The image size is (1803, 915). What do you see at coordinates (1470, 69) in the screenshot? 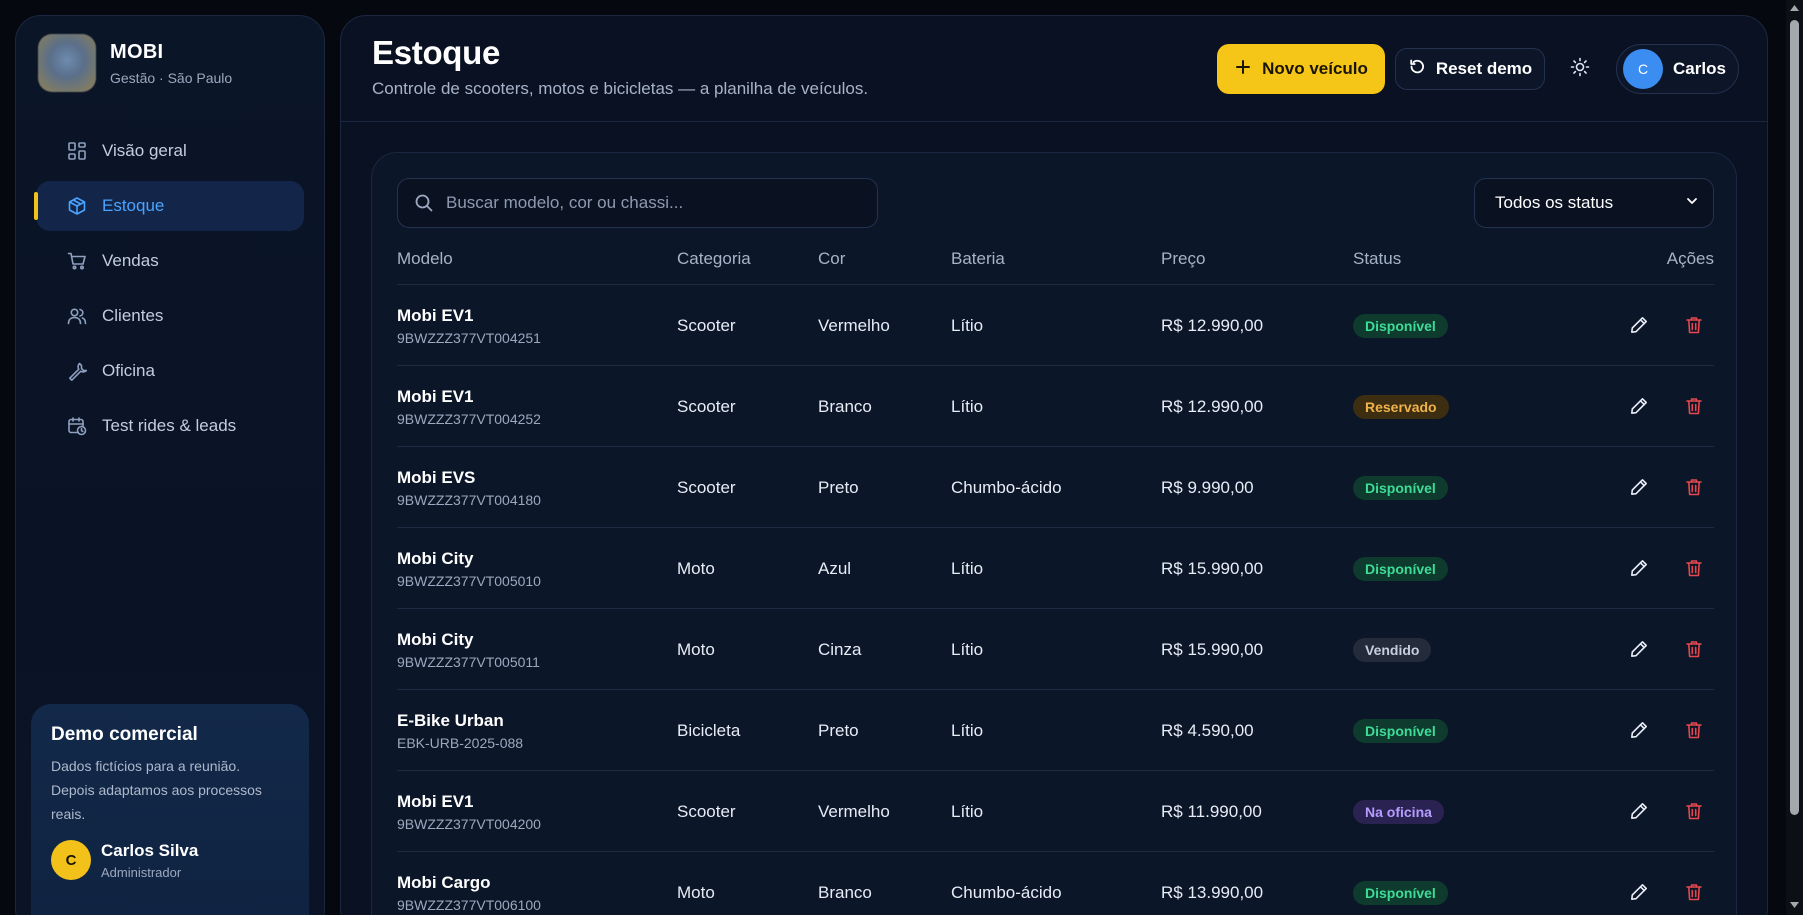
I see `reset-demo-button: Reset demo` at bounding box center [1470, 69].